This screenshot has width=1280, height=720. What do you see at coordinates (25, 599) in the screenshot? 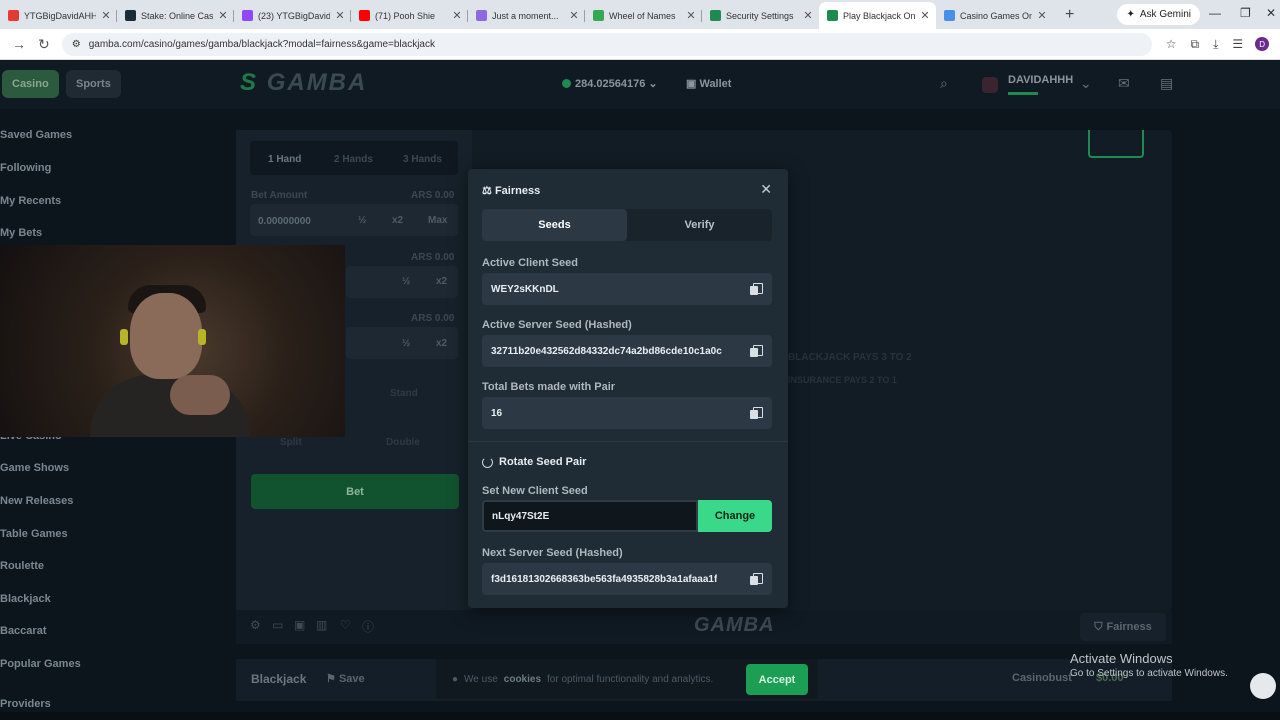
I see `sidebar-item-blackjack: Blackjack` at bounding box center [25, 599].